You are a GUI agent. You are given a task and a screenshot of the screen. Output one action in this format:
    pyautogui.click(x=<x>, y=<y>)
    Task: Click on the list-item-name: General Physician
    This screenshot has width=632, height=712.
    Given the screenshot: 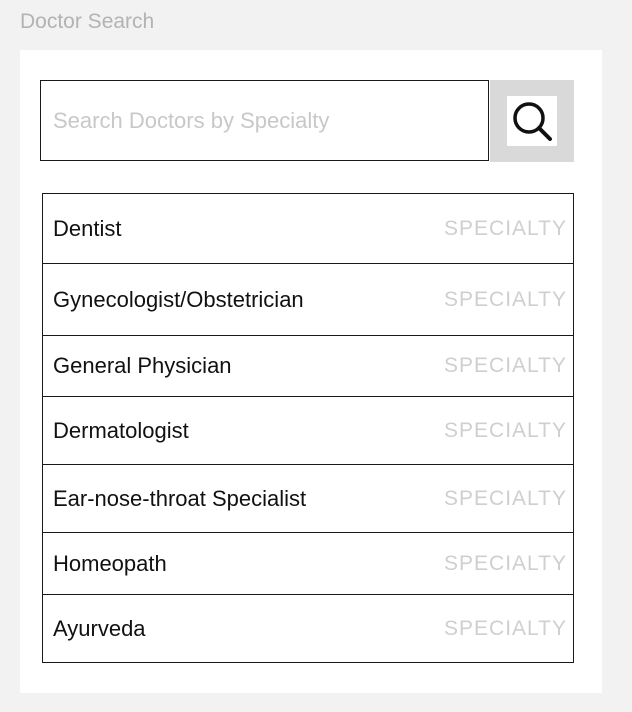 What is the action you would take?
    pyautogui.click(x=142, y=365)
    